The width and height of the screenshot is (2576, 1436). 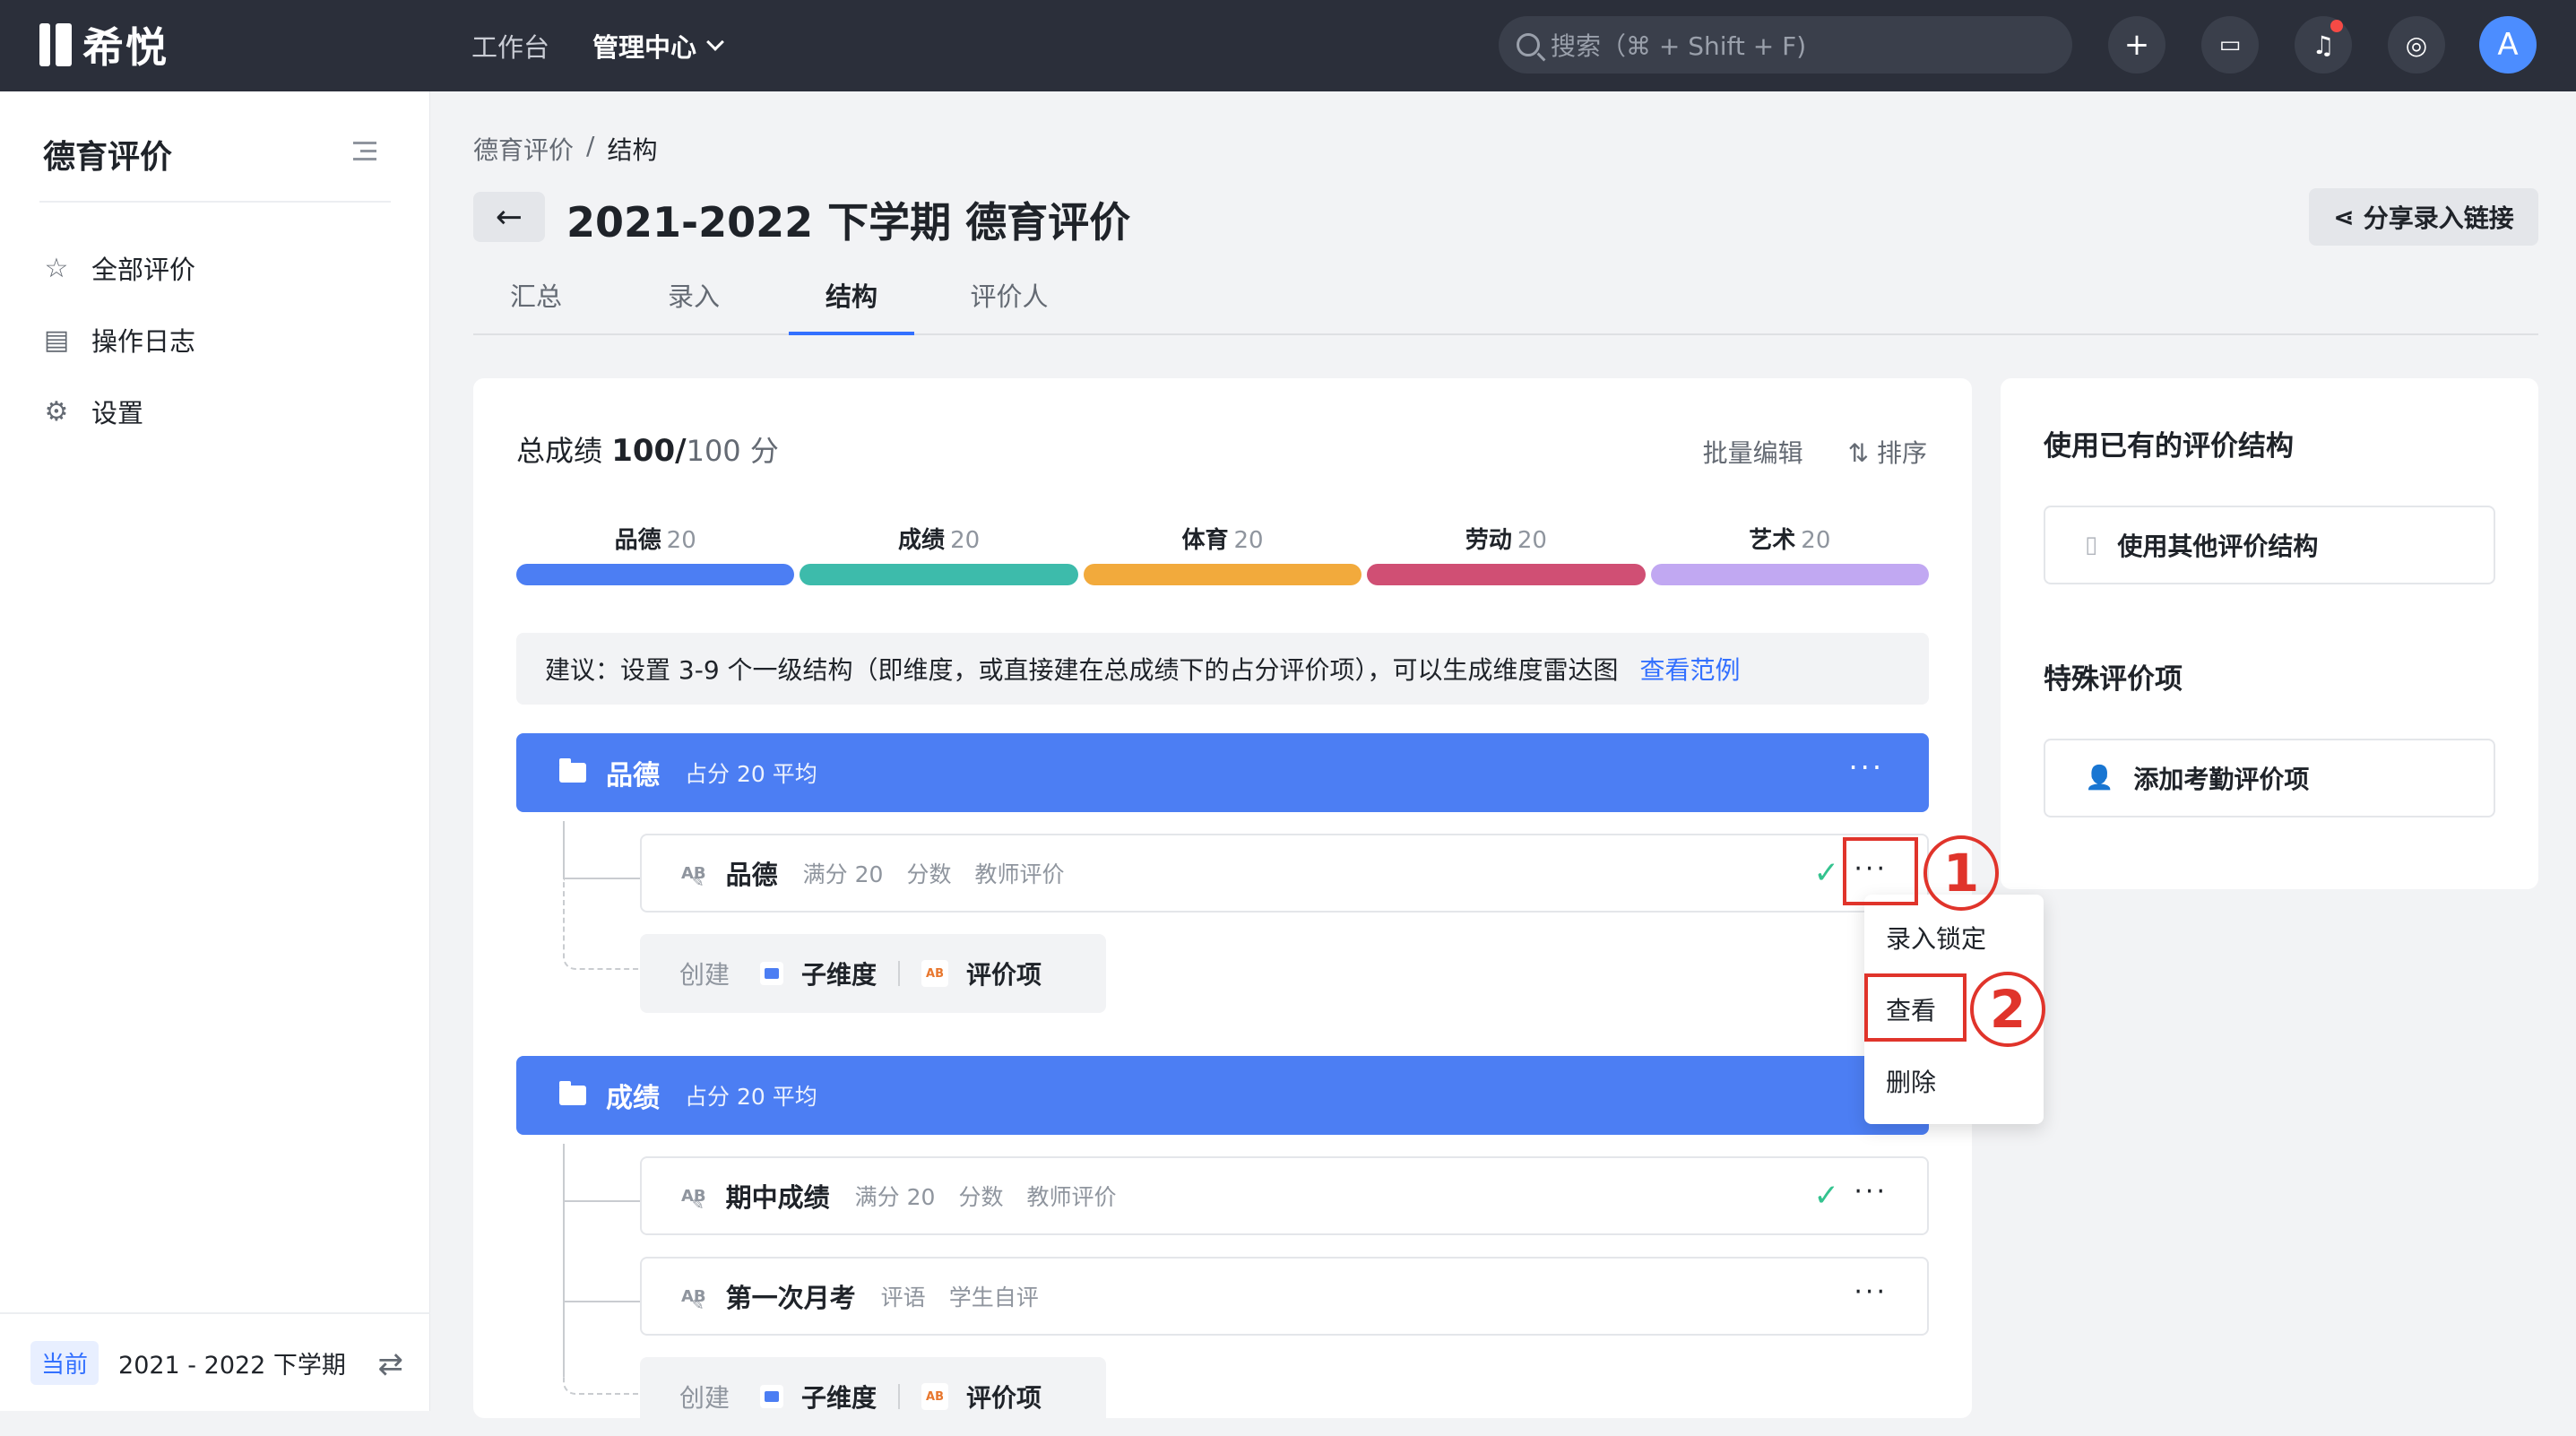 What do you see at coordinates (1205, 540) in the screenshot?
I see `segment-name: 体育` at bounding box center [1205, 540].